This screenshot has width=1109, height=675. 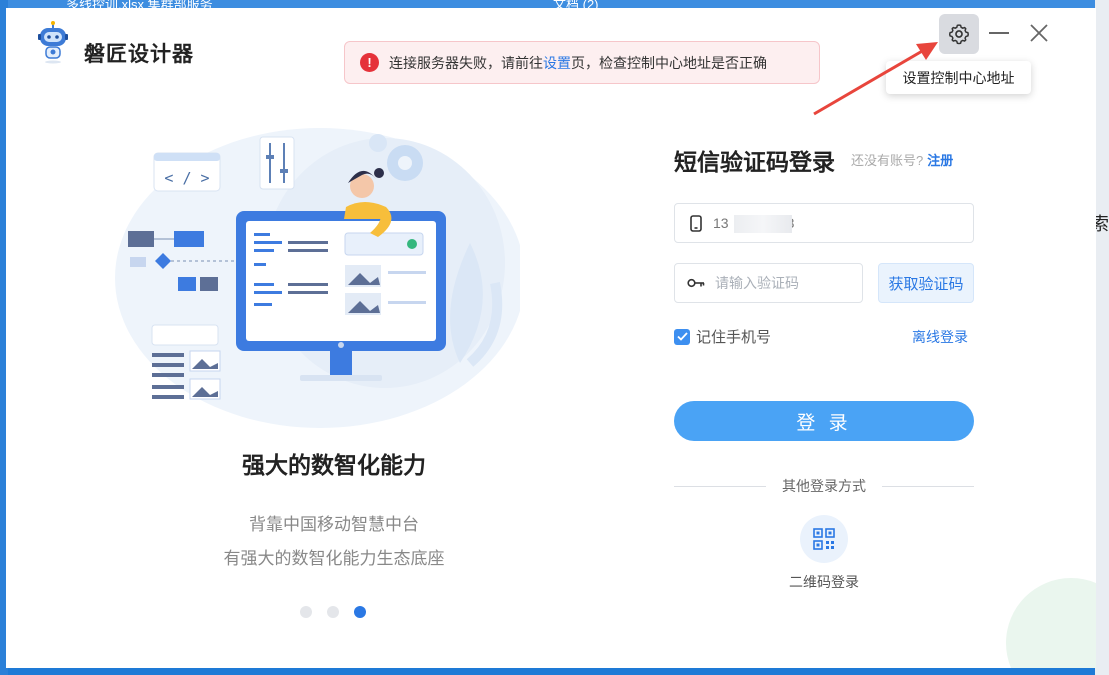 I want to click on verification-code-field, so click(x=786, y=283).